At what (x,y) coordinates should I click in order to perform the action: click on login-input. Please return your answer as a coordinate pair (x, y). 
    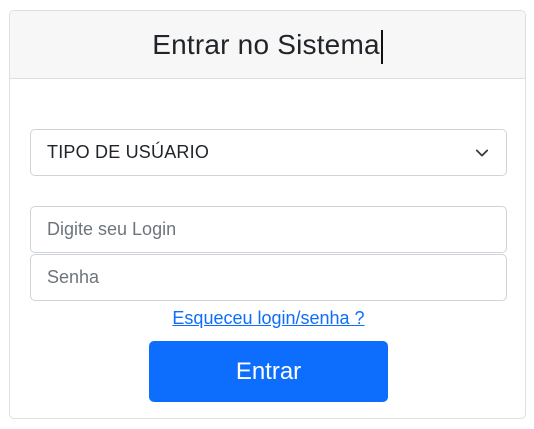
    Looking at the image, I should click on (268, 229).